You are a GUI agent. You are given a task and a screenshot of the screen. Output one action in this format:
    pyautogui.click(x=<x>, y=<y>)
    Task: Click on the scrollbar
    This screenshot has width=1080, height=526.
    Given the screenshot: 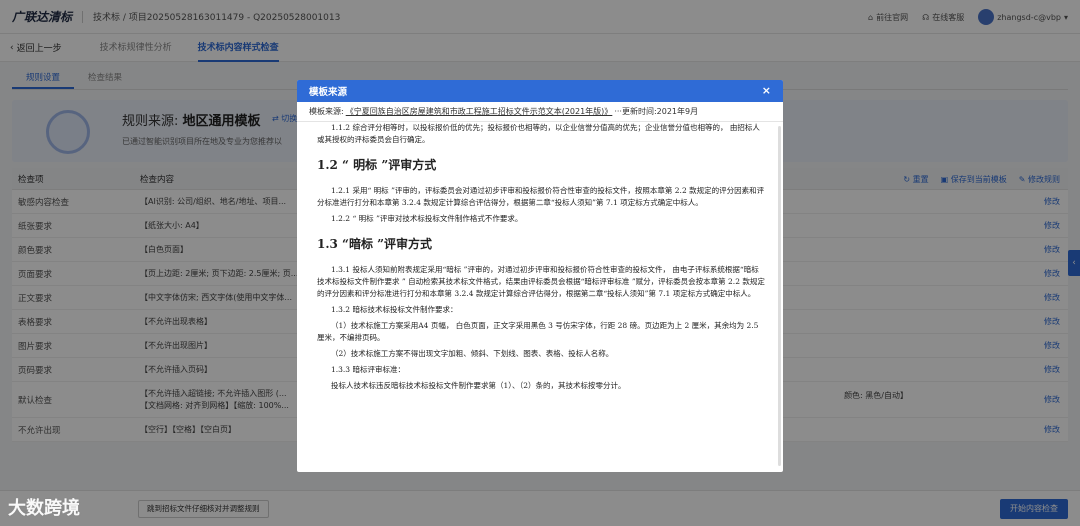 What is the action you would take?
    pyautogui.click(x=779, y=296)
    